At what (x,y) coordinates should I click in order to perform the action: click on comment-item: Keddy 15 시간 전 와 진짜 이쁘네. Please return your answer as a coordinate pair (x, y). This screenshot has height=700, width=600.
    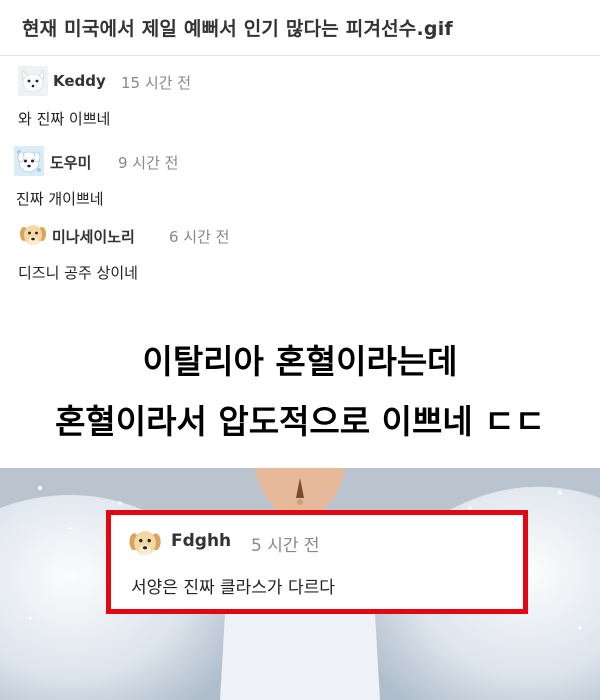
    Looking at the image, I should click on (300, 101).